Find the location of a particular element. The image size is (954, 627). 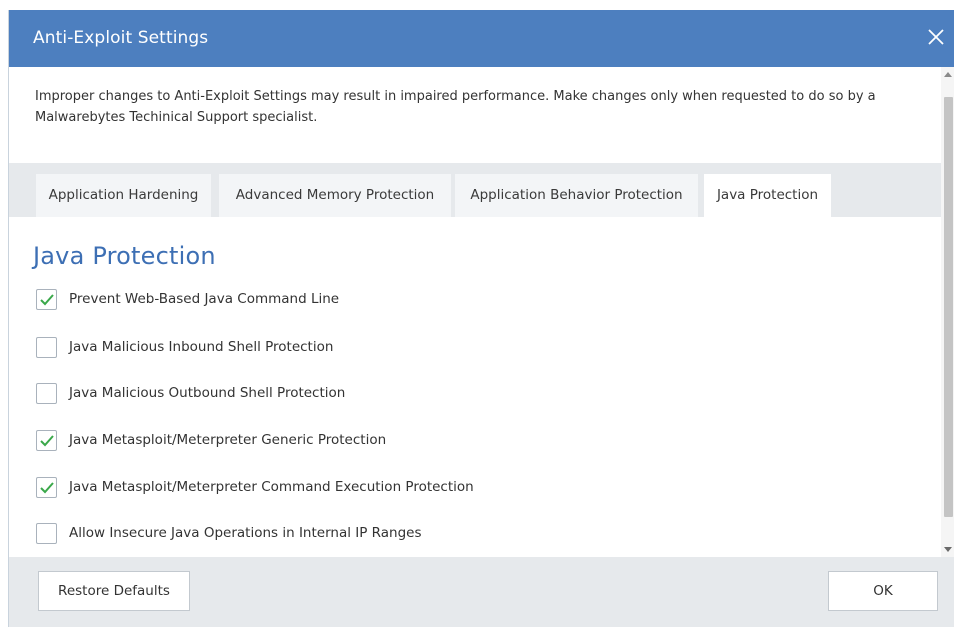

scroll-up-arrow-icon is located at coordinates (948, 74).